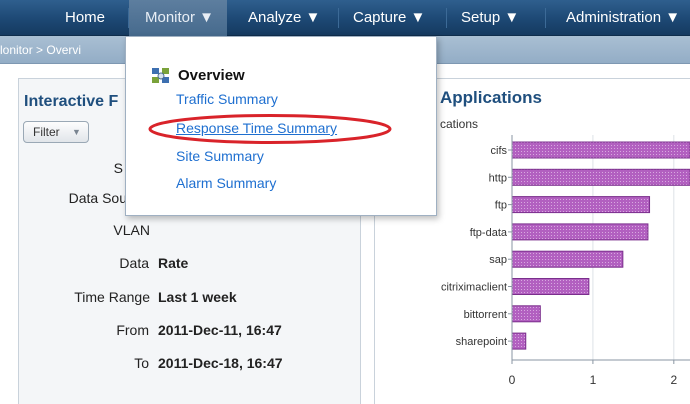 Image resolution: width=690 pixels, height=404 pixels. Describe the element at coordinates (46, 132) in the screenshot. I see `filter-label: Filter` at that location.